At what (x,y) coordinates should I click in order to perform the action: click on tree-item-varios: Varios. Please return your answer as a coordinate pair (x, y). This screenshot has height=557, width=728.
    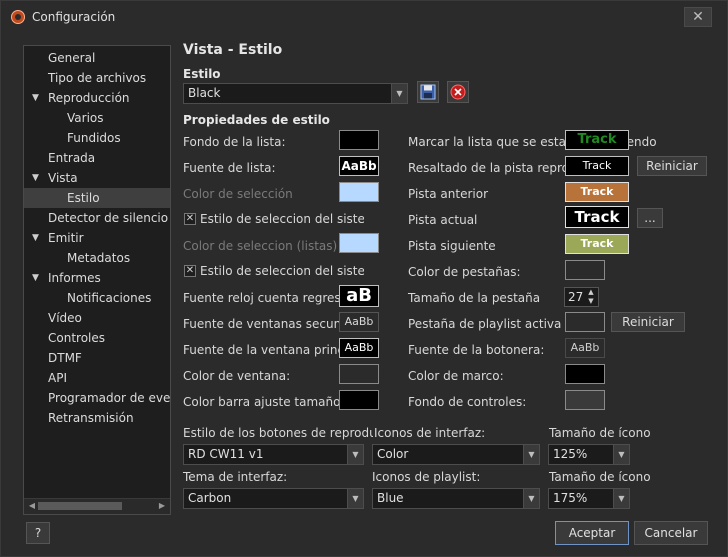
    Looking at the image, I should click on (85, 118).